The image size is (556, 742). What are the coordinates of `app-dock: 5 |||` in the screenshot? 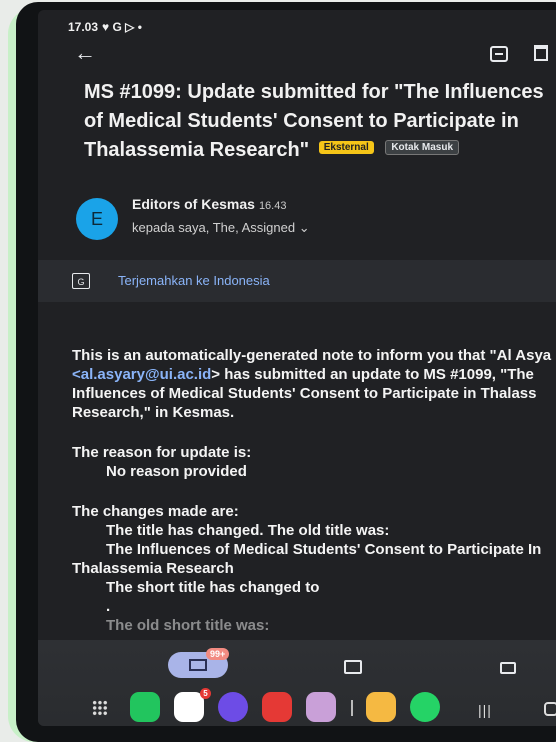 It's located at (297, 707).